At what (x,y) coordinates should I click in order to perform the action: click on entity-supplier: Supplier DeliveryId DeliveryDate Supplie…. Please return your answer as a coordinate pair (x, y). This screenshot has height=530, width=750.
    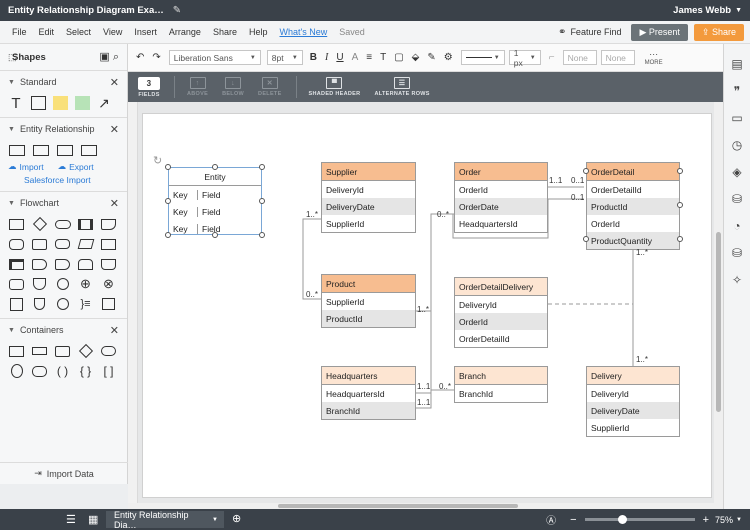
    Looking at the image, I should click on (368, 197).